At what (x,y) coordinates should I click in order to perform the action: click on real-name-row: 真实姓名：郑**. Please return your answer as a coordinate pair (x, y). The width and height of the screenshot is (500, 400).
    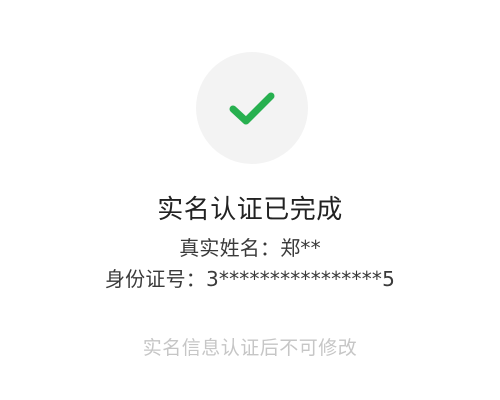
    Looking at the image, I should click on (250, 248).